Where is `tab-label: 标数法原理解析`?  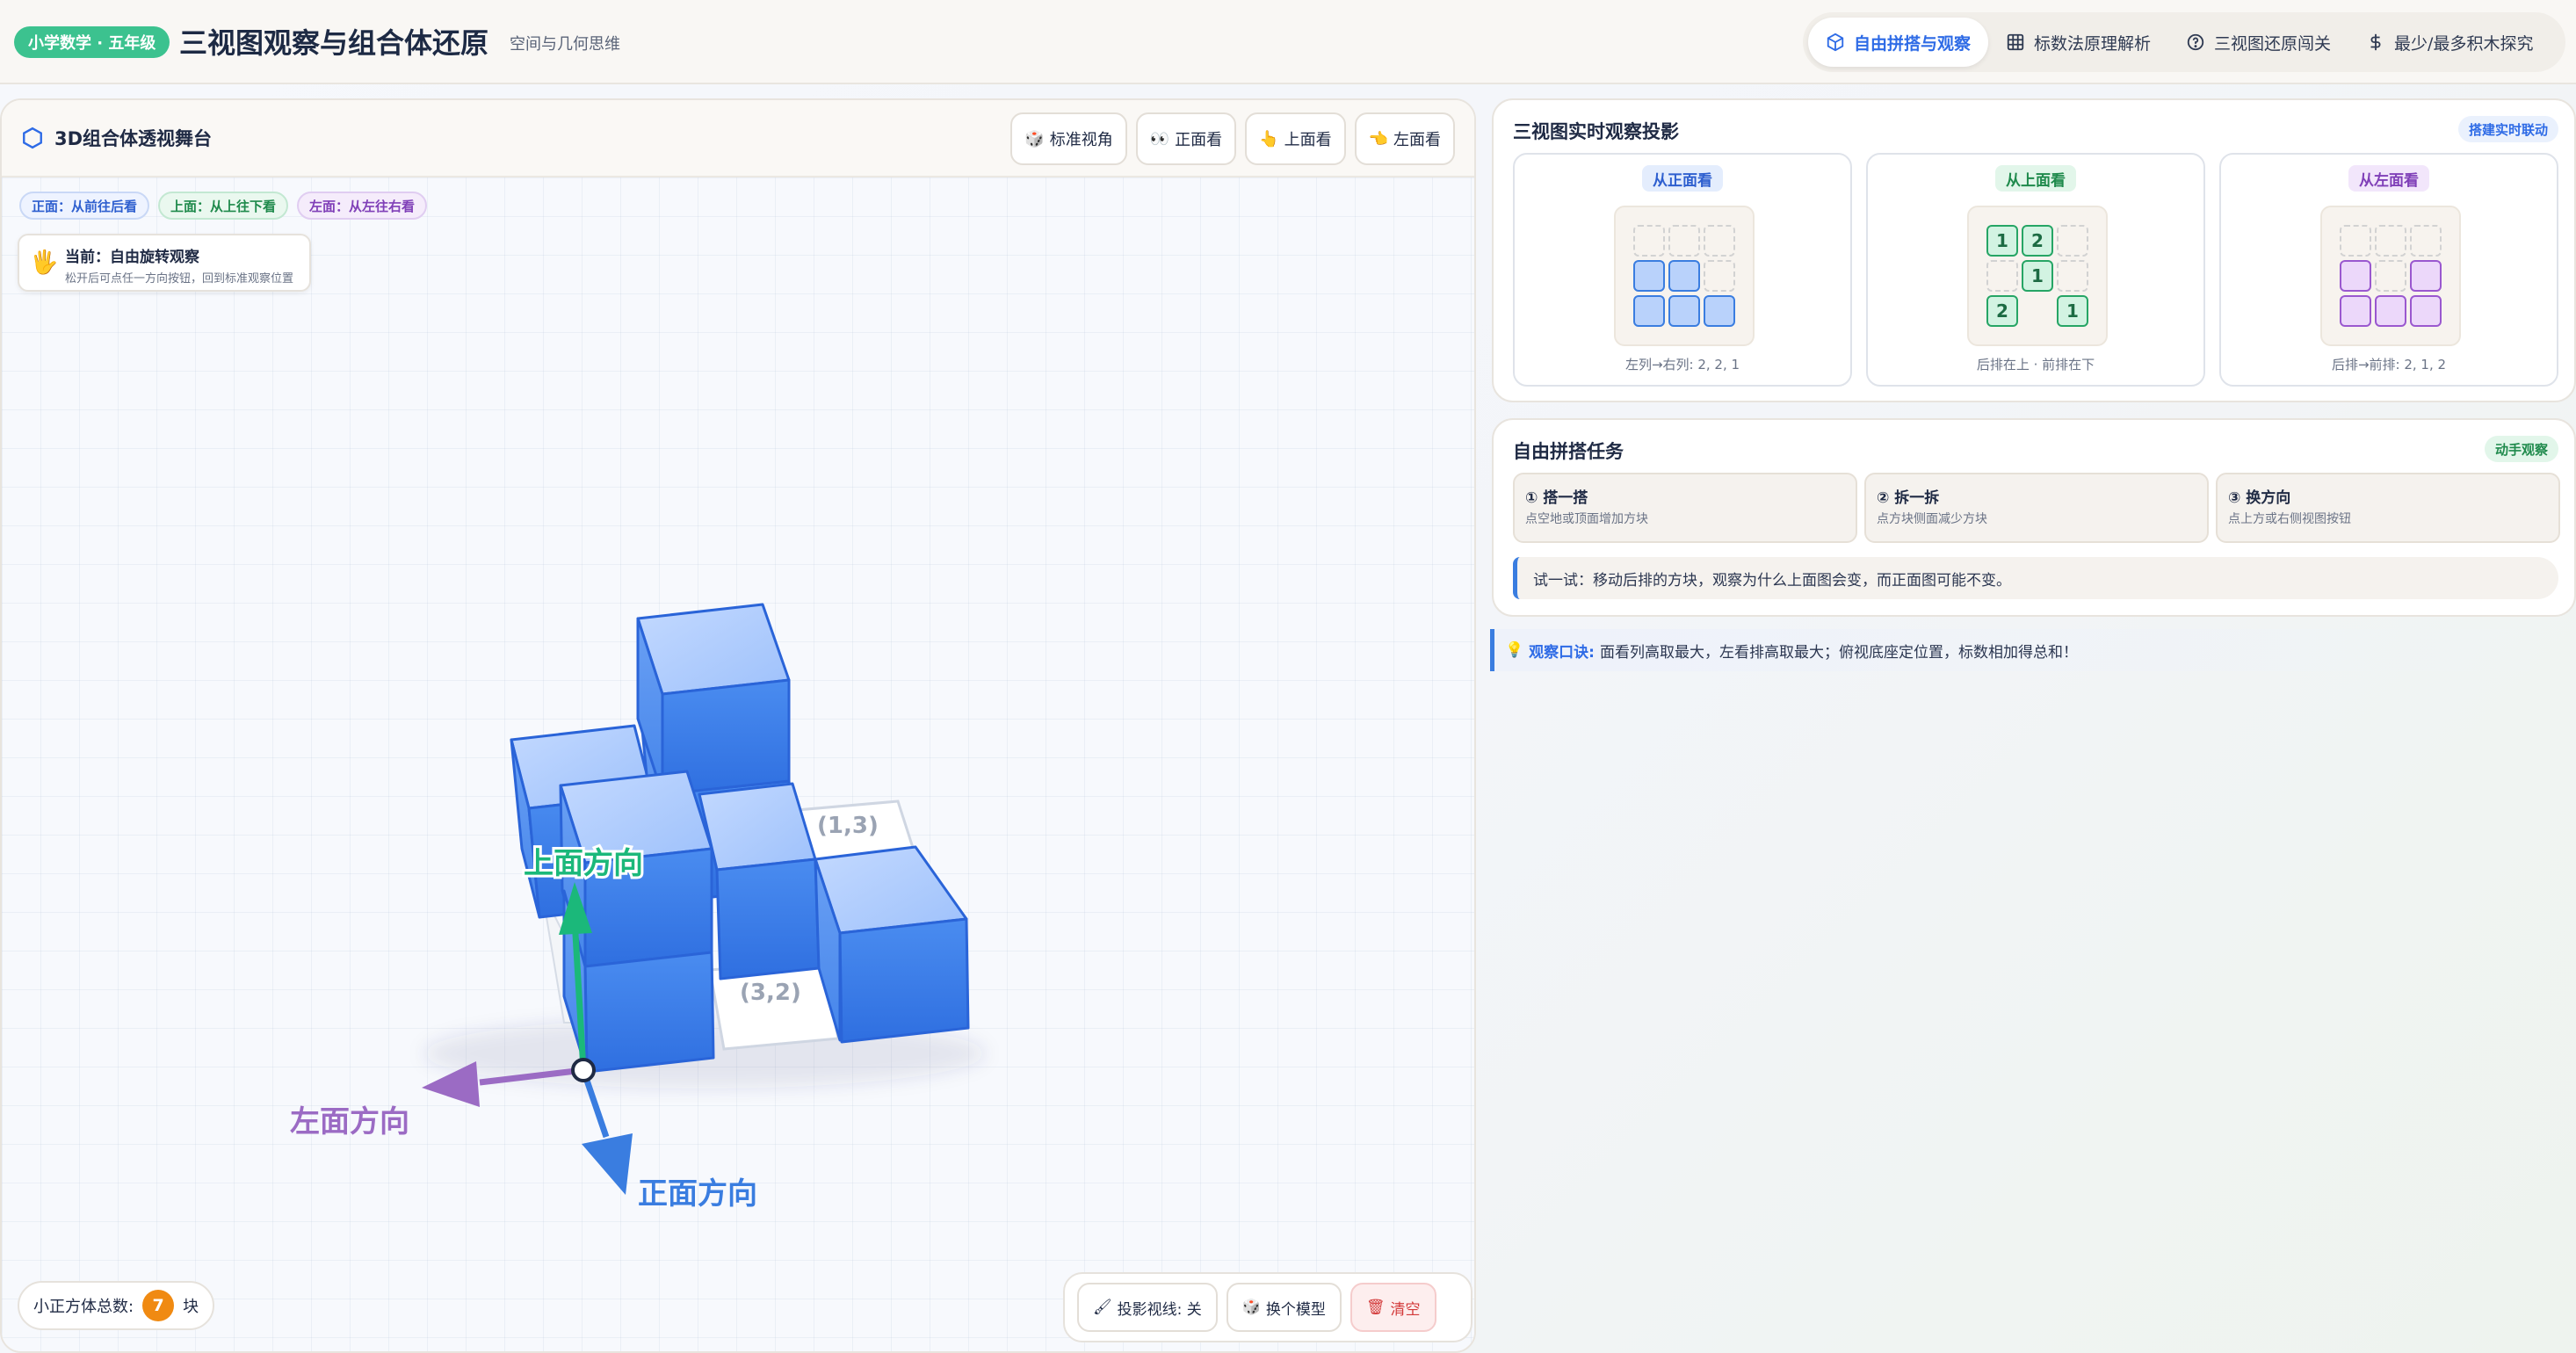 tab-label: 标数法原理解析 is located at coordinates (2093, 43).